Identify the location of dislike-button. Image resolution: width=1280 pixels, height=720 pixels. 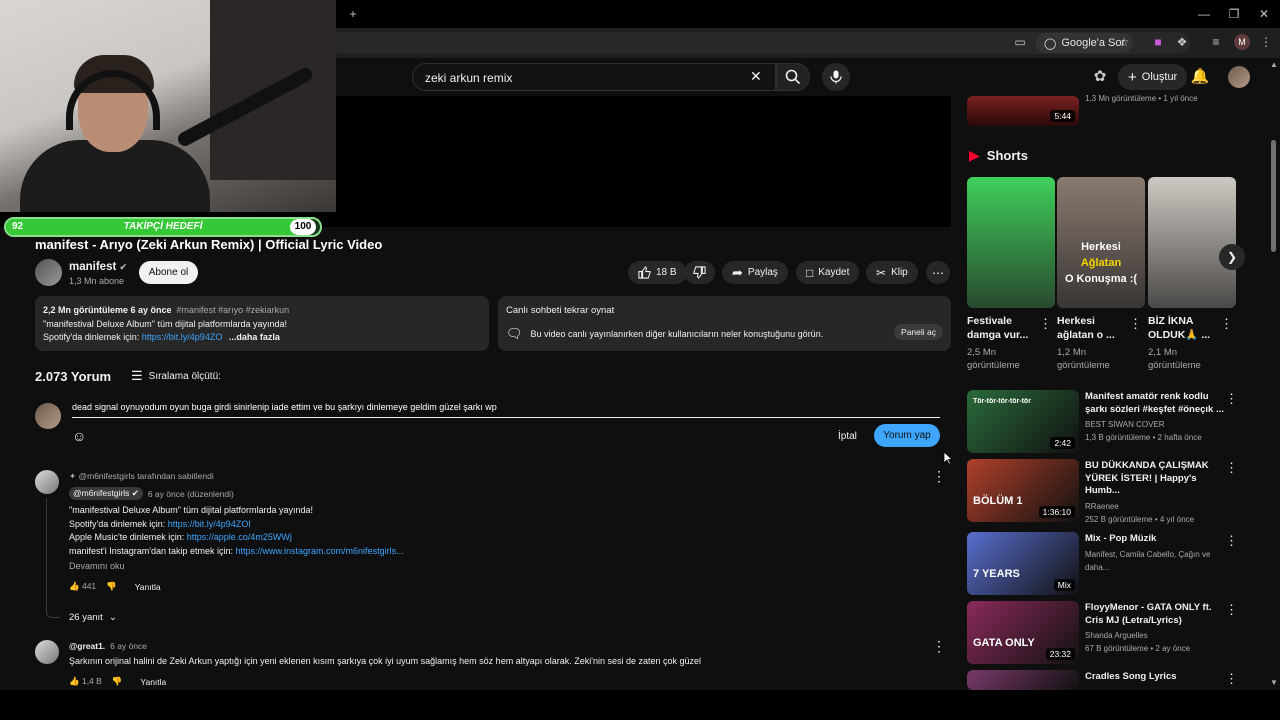
(699, 272).